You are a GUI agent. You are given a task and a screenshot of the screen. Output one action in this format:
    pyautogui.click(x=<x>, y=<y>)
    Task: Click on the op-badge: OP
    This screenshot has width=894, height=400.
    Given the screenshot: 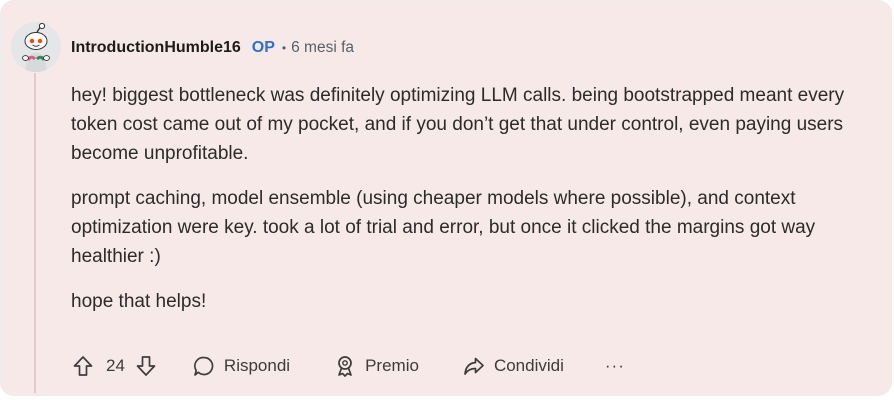 What is the action you would take?
    pyautogui.click(x=263, y=47)
    